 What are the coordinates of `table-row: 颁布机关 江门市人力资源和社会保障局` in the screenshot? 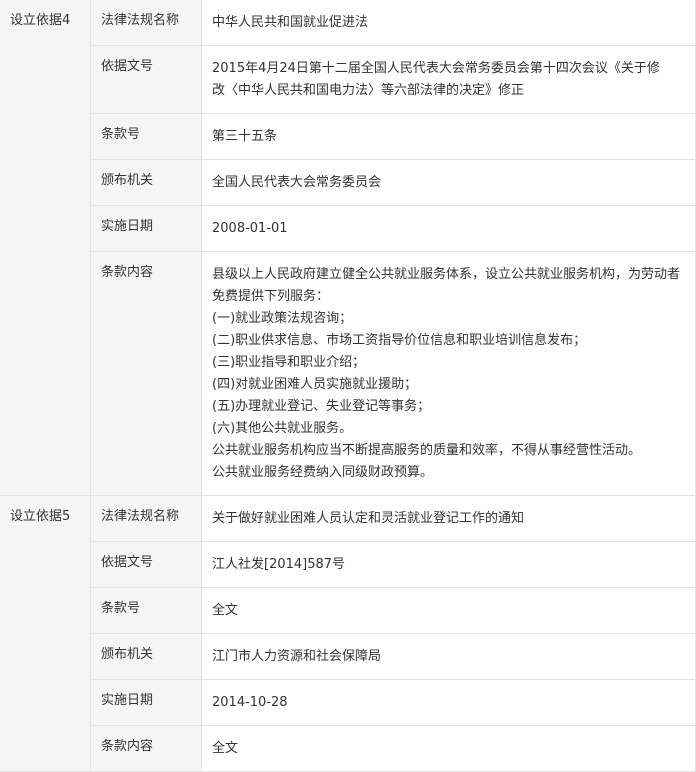 It's located at (348, 656).